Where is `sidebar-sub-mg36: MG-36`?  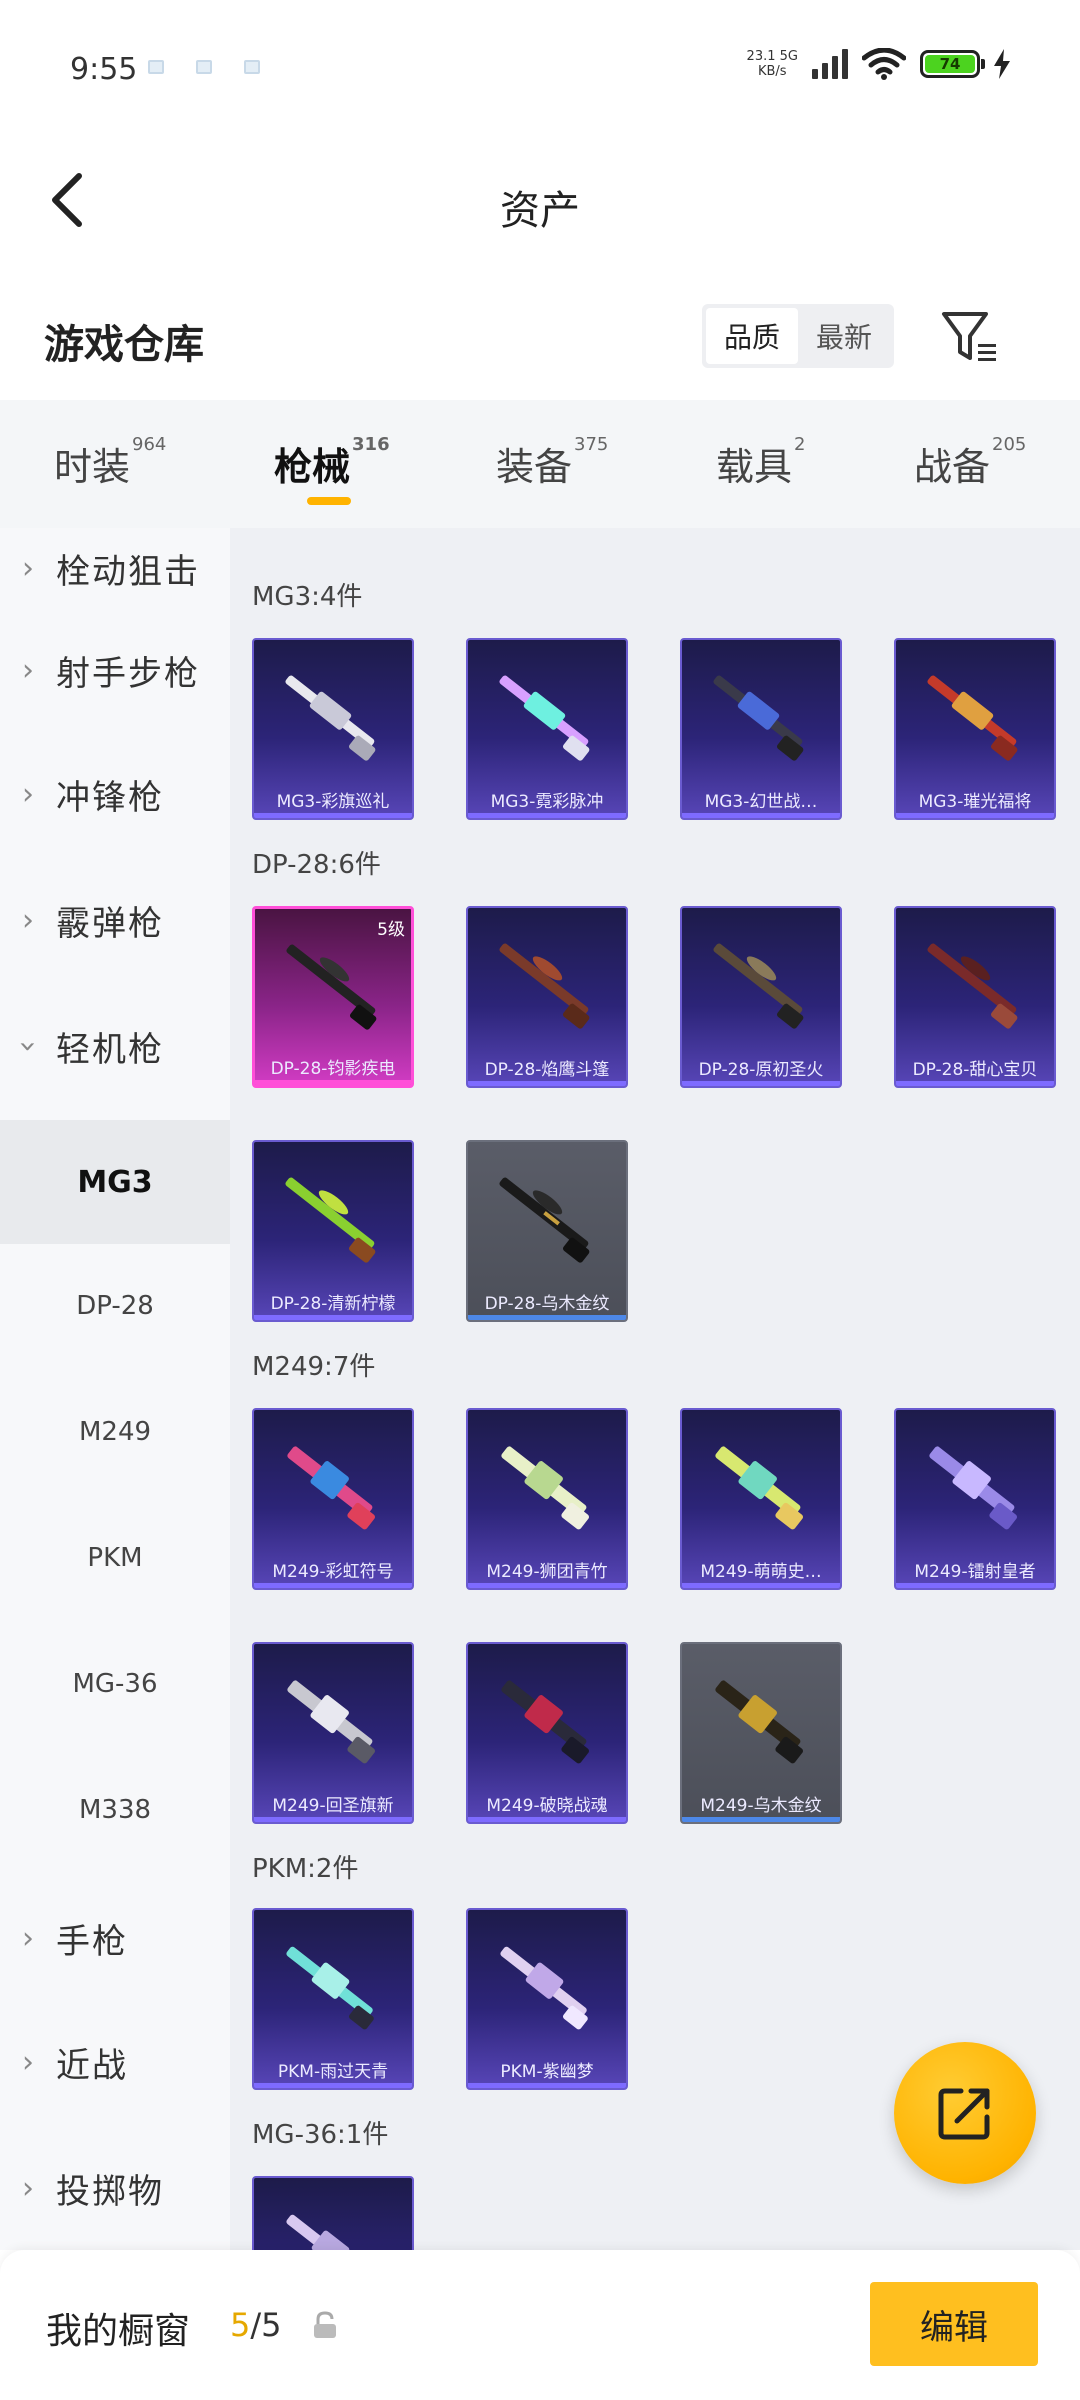 sidebar-sub-mg36: MG-36 is located at coordinates (115, 1684).